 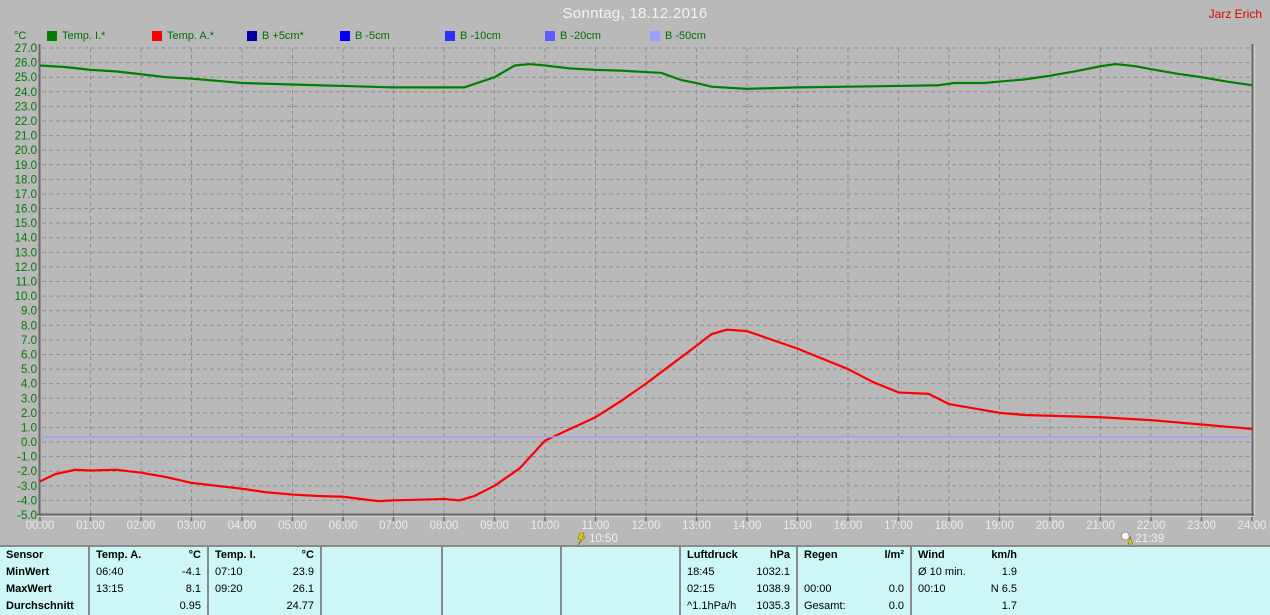 What do you see at coordinates (29, 385) in the screenshot?
I see `y-tick-label: 4.0` at bounding box center [29, 385].